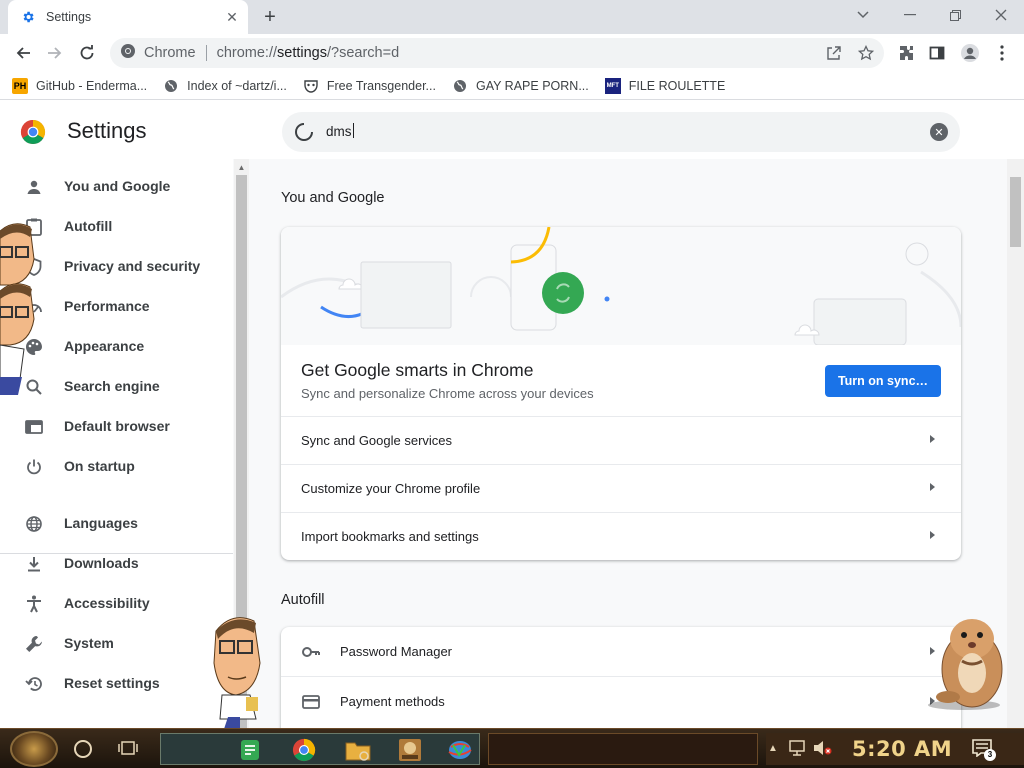 The image size is (1024, 768). I want to click on sync-promo-illustration, so click(621, 286).